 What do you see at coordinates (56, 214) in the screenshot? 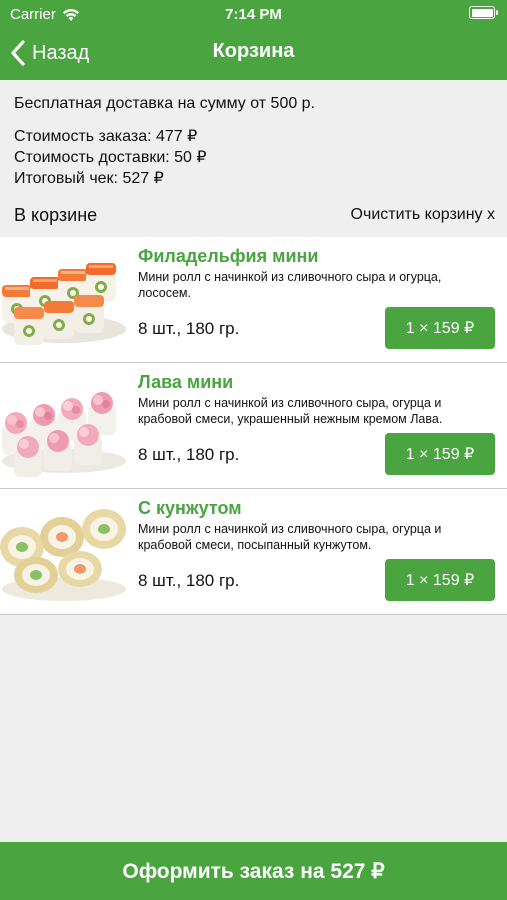
I see `cart-title: В корзине` at bounding box center [56, 214].